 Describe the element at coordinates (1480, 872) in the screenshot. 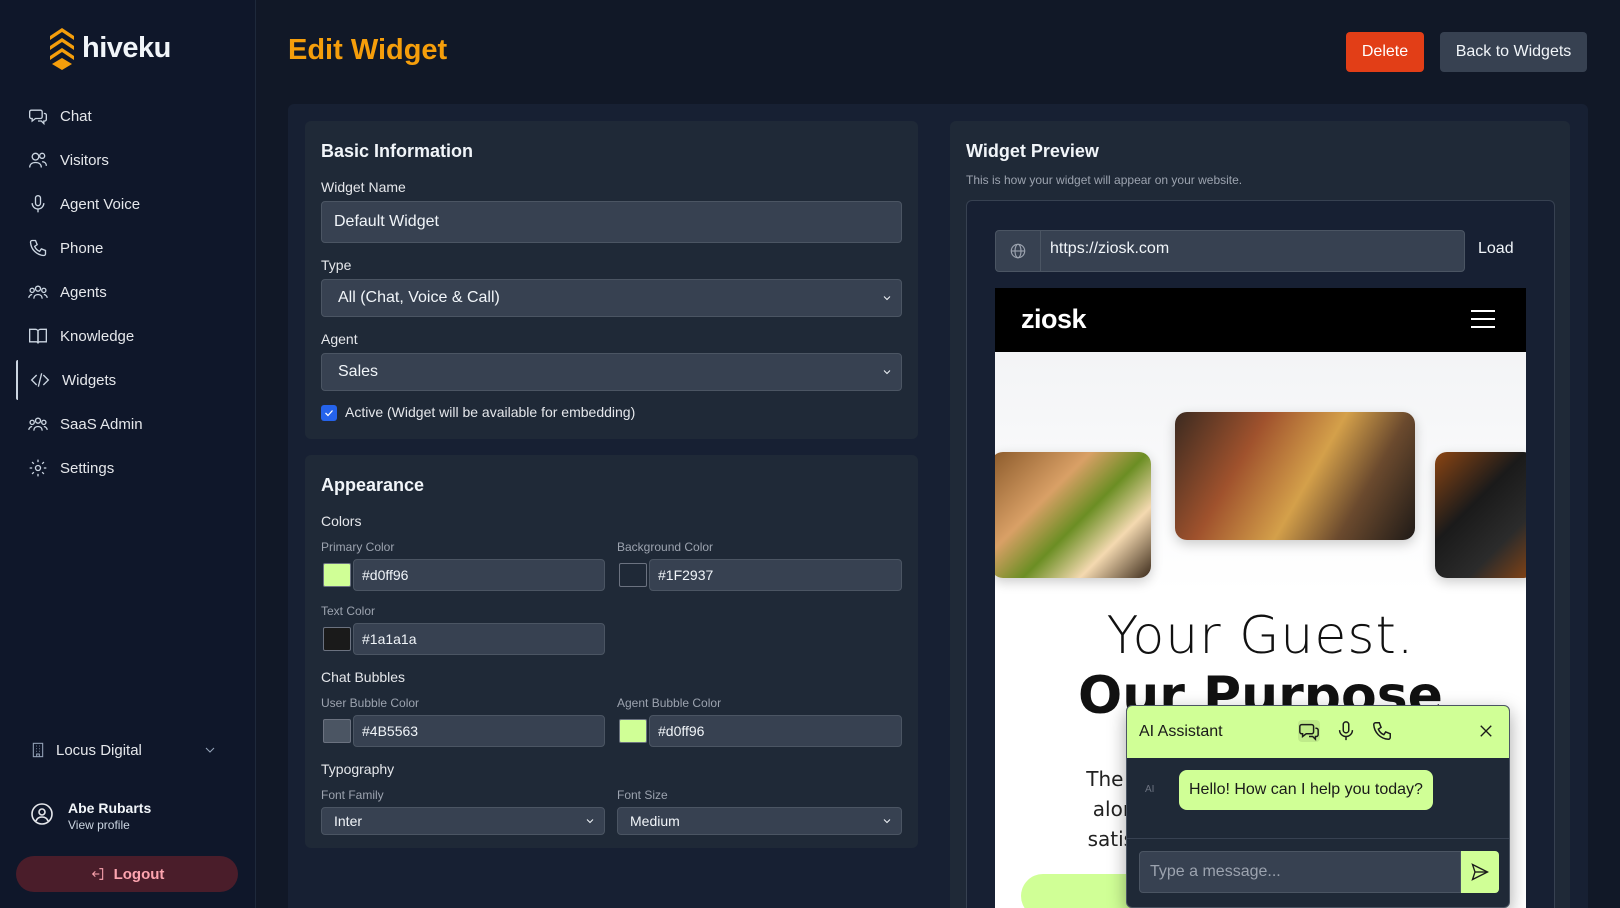

I see `send-button` at that location.